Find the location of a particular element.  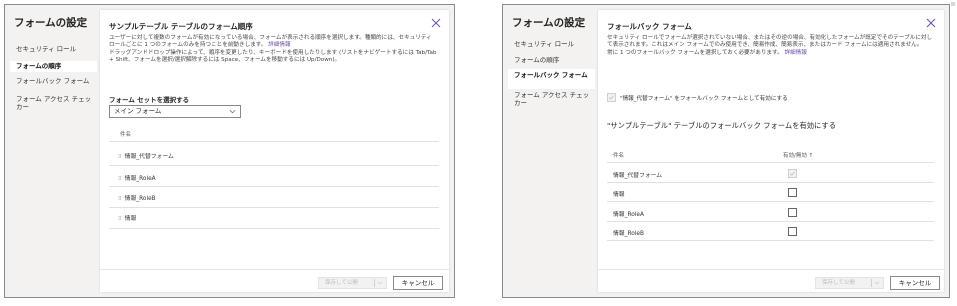

column-header-enabled: 有効/無効 ↑ is located at coordinates (798, 155).